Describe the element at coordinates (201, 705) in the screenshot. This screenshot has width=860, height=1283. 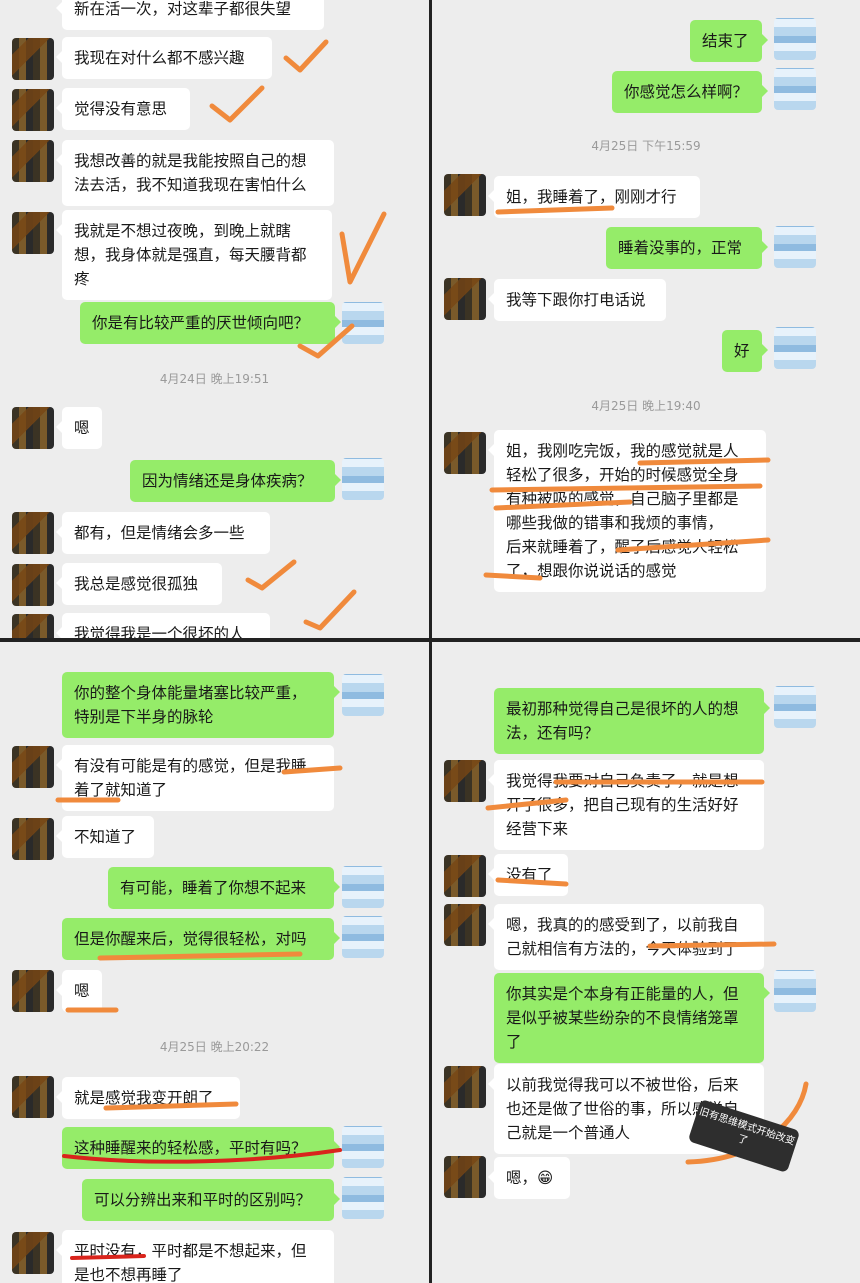
I see `message-bubble: 你的整个身体能量堵塞比较严重， 特别是下半身的脉轮` at that location.